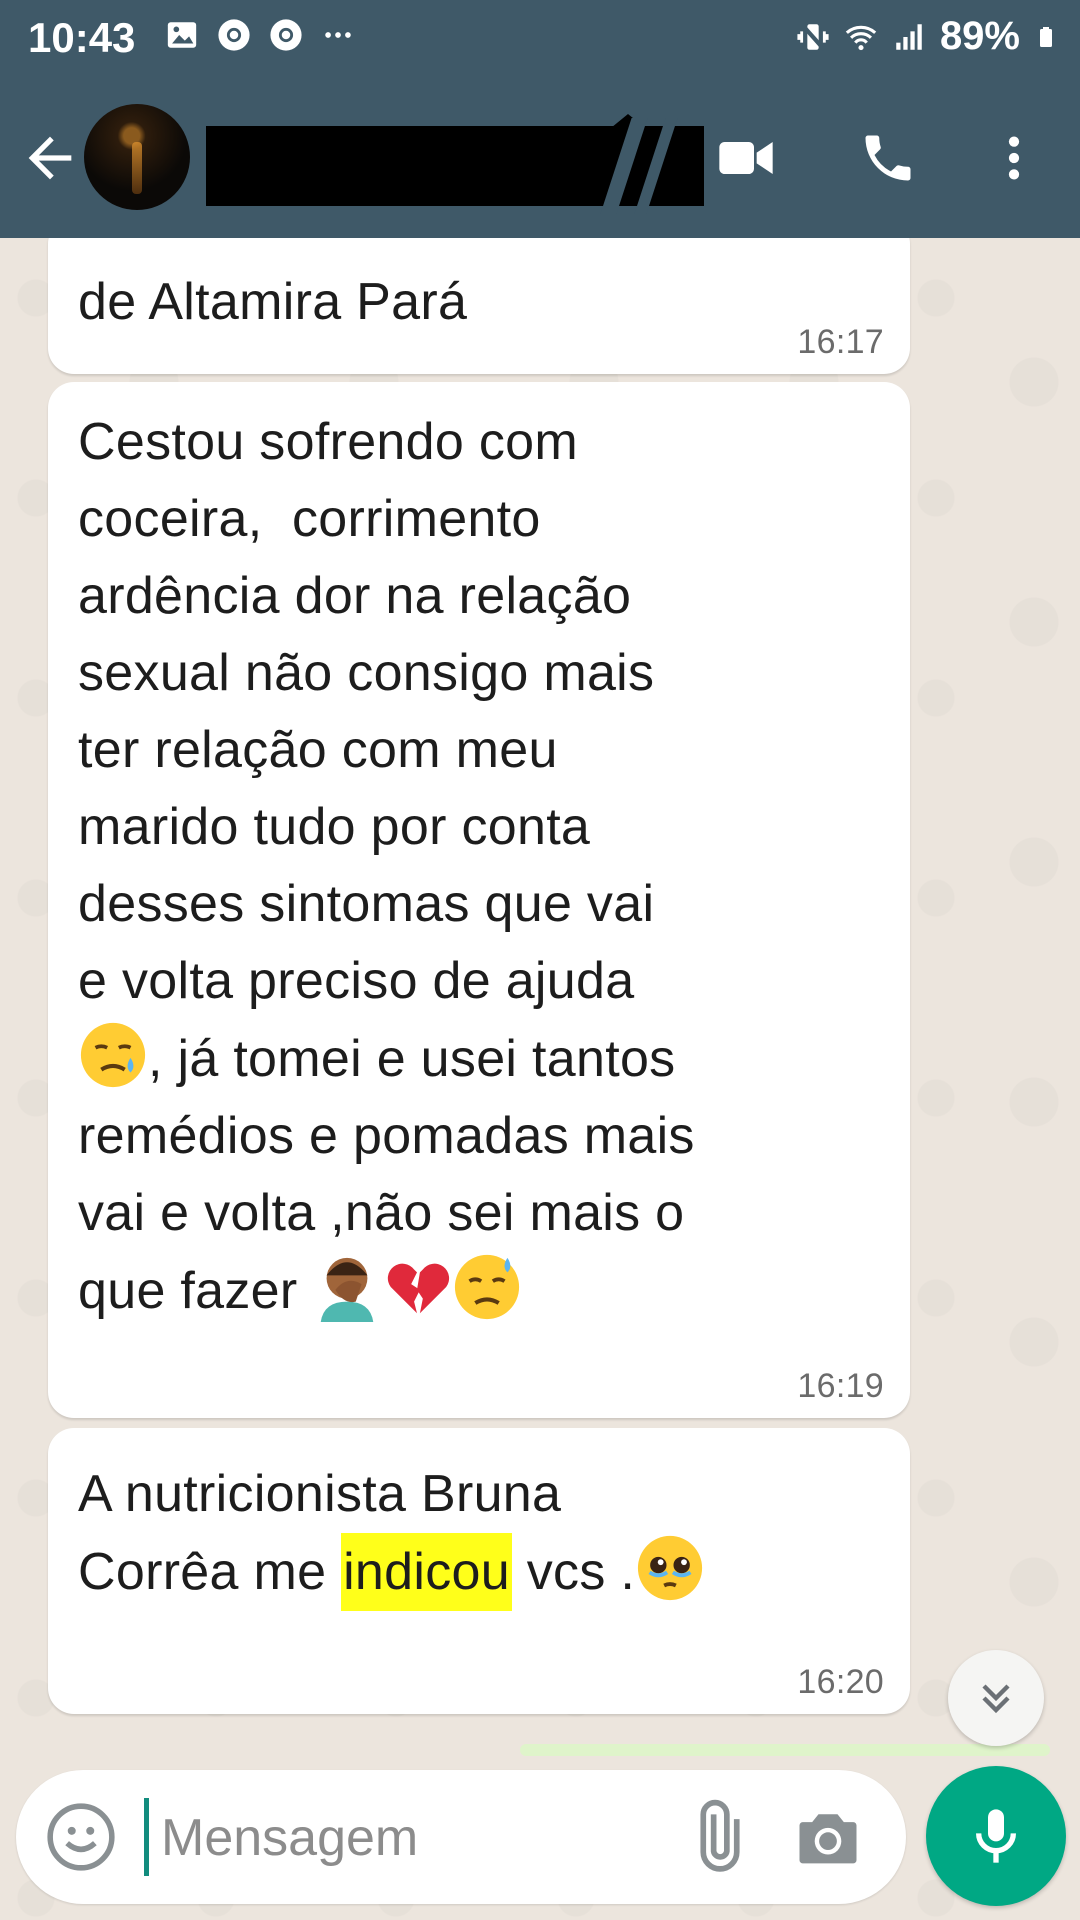 The width and height of the screenshot is (1080, 1920). Describe the element at coordinates (840, 342) in the screenshot. I see `message-time: 16:17` at that location.